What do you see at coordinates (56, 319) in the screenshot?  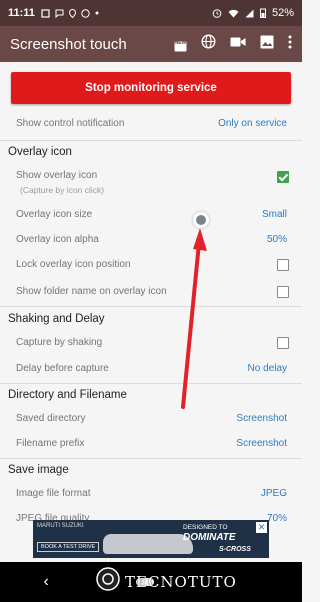 I see `section-header-shaking-delay: Shaking and Delay` at bounding box center [56, 319].